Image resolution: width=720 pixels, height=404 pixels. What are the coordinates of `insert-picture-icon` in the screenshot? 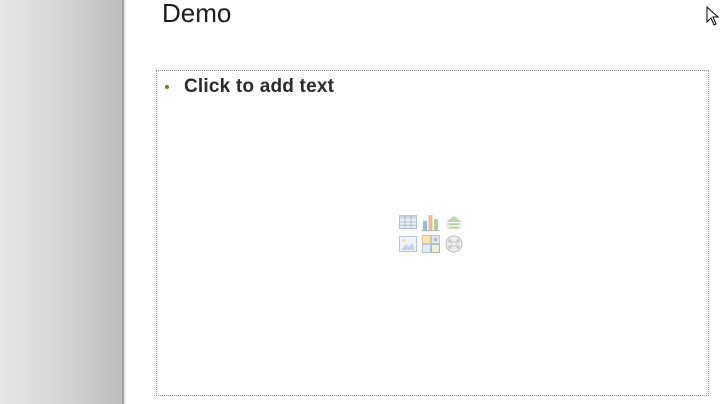 It's located at (408, 244).